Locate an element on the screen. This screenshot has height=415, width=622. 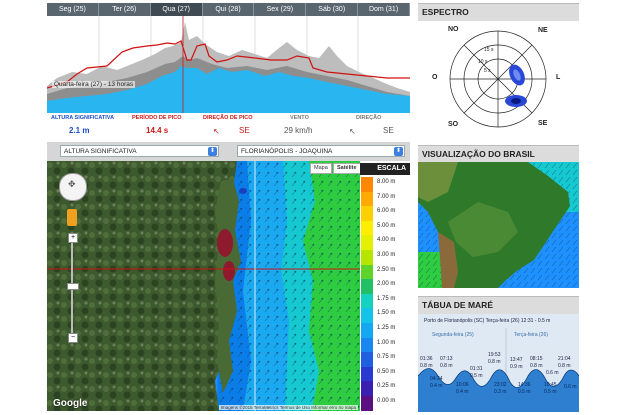
scale-label: 7.00 m is located at coordinates (386, 196).